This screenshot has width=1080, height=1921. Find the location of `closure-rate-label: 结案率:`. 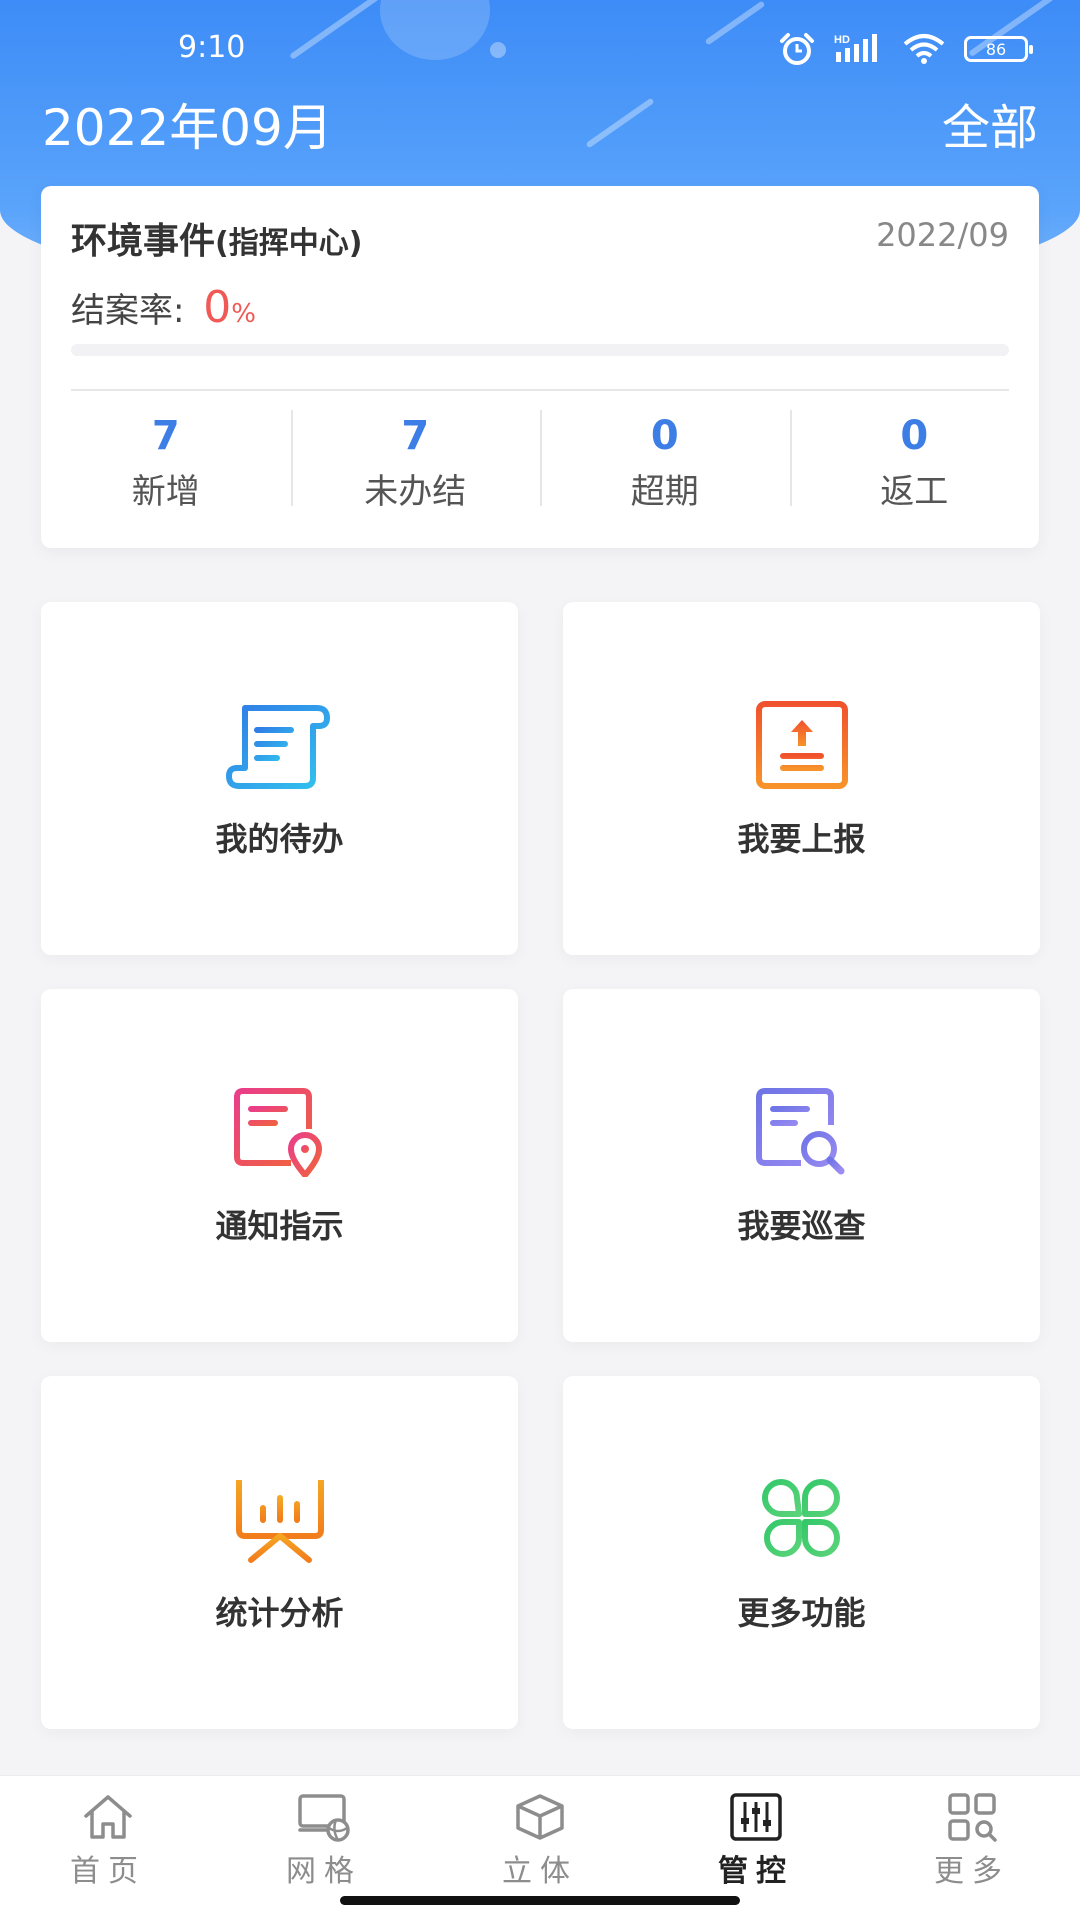

closure-rate-label: 结案率: is located at coordinates (128, 311).